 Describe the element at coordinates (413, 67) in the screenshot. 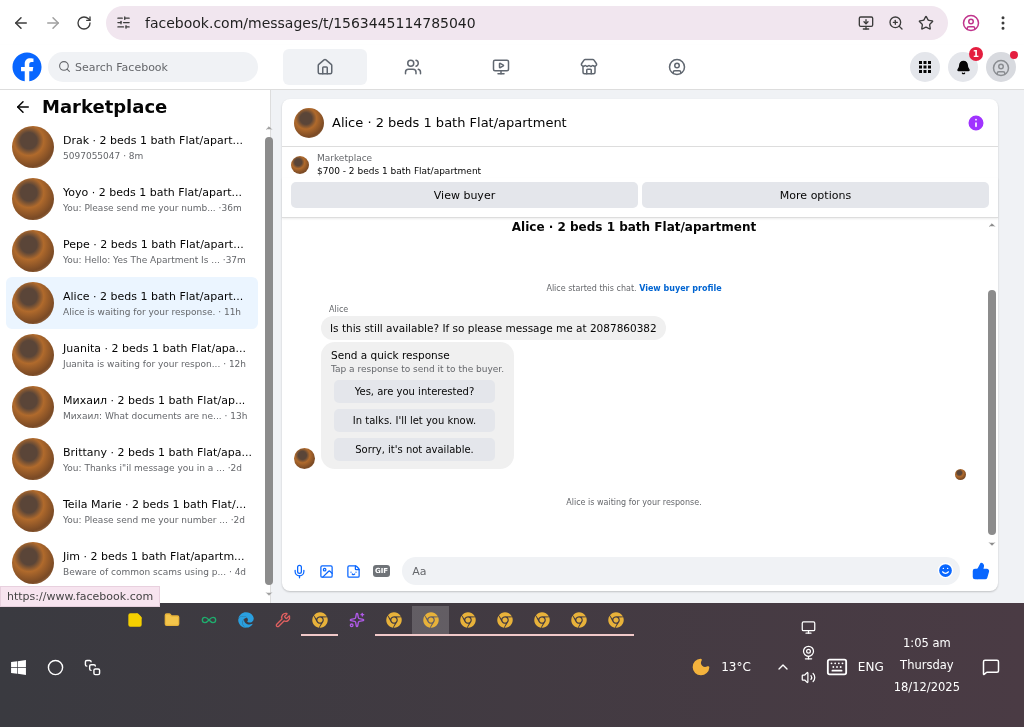

I see `friends-icon` at that location.